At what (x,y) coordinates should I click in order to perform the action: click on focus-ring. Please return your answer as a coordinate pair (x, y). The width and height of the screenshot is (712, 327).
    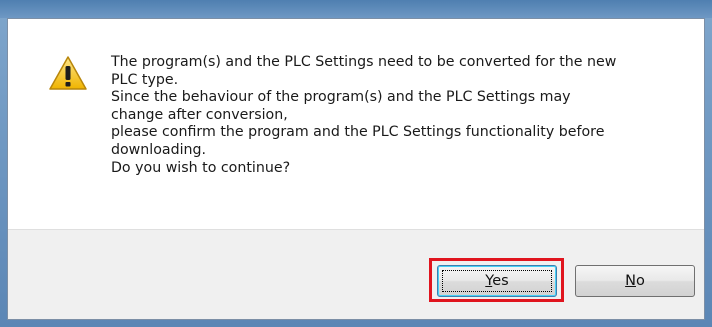
    Looking at the image, I should click on (497, 281).